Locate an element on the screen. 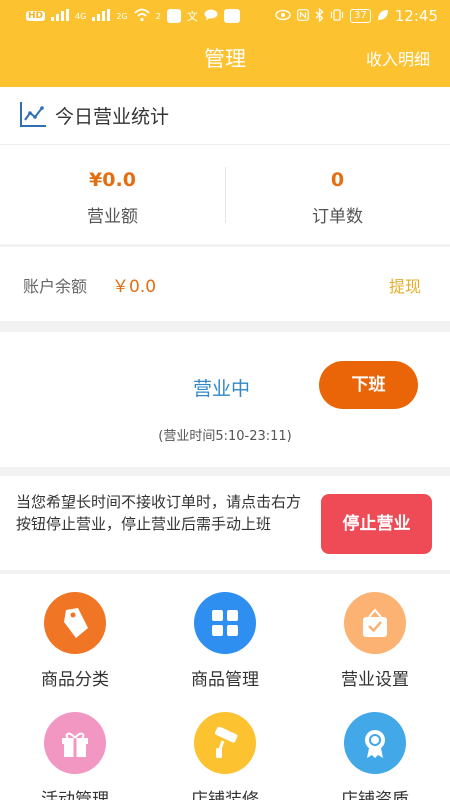 The height and width of the screenshot is (800, 450). business-status-text: 营业中 is located at coordinates (222, 389).